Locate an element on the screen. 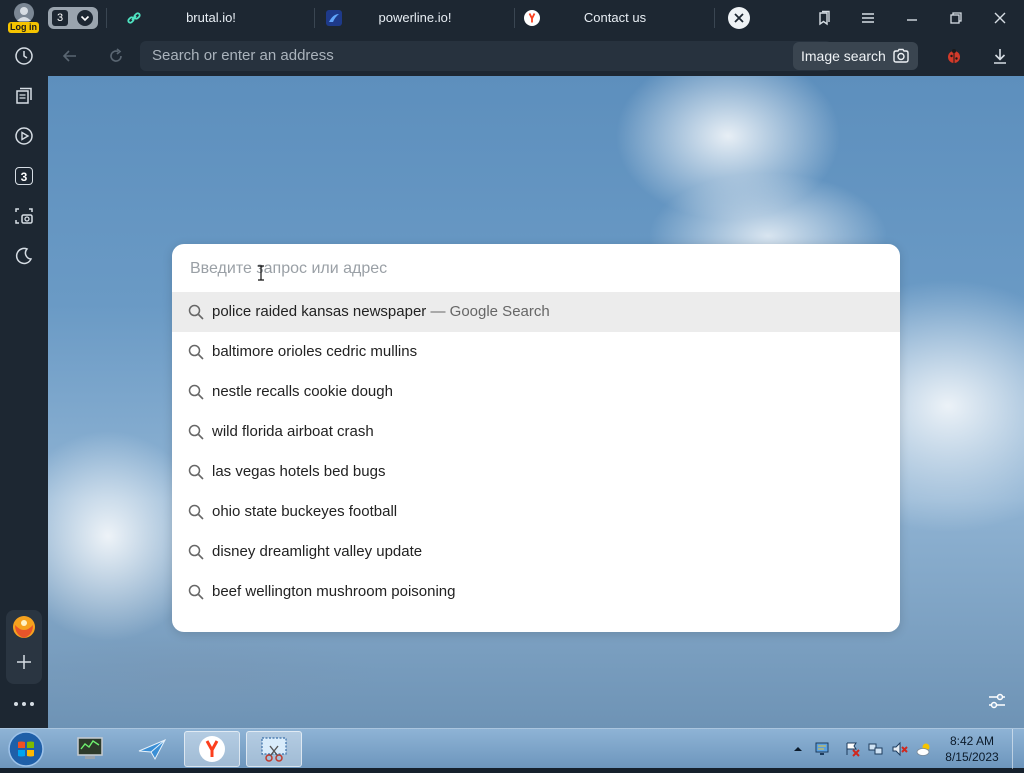 The width and height of the screenshot is (1024, 773). suggestion-text: las vegas hotels bed bugs is located at coordinates (299, 471).